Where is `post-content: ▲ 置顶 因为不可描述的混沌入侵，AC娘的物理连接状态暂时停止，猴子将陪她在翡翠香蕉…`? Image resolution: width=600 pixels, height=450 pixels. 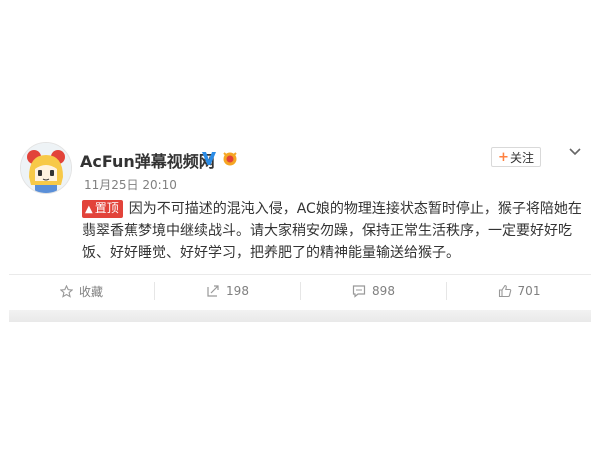 post-content: ▲ 置顶 因为不可描述的混沌入侵，AC娘的物理连接状态暂时停止，猴子将陪她在翡翠香蕉… is located at coordinates (336, 231).